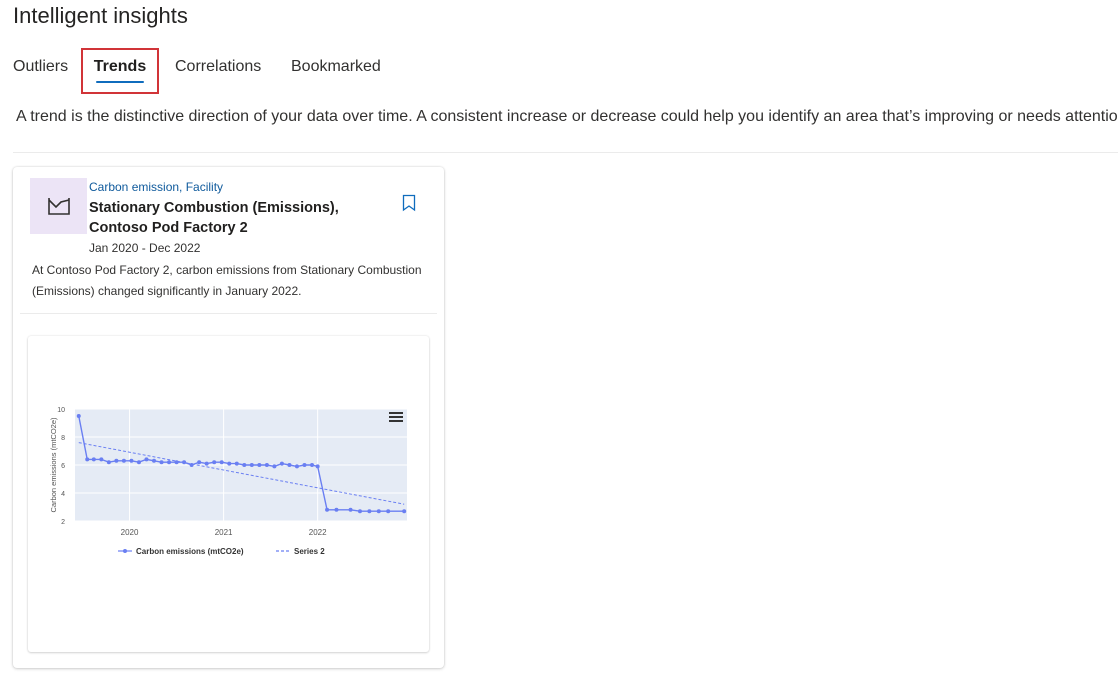  Describe the element at coordinates (190, 551) in the screenshot. I see `legend-label: Carbon emissions (mtCO2e)` at that location.